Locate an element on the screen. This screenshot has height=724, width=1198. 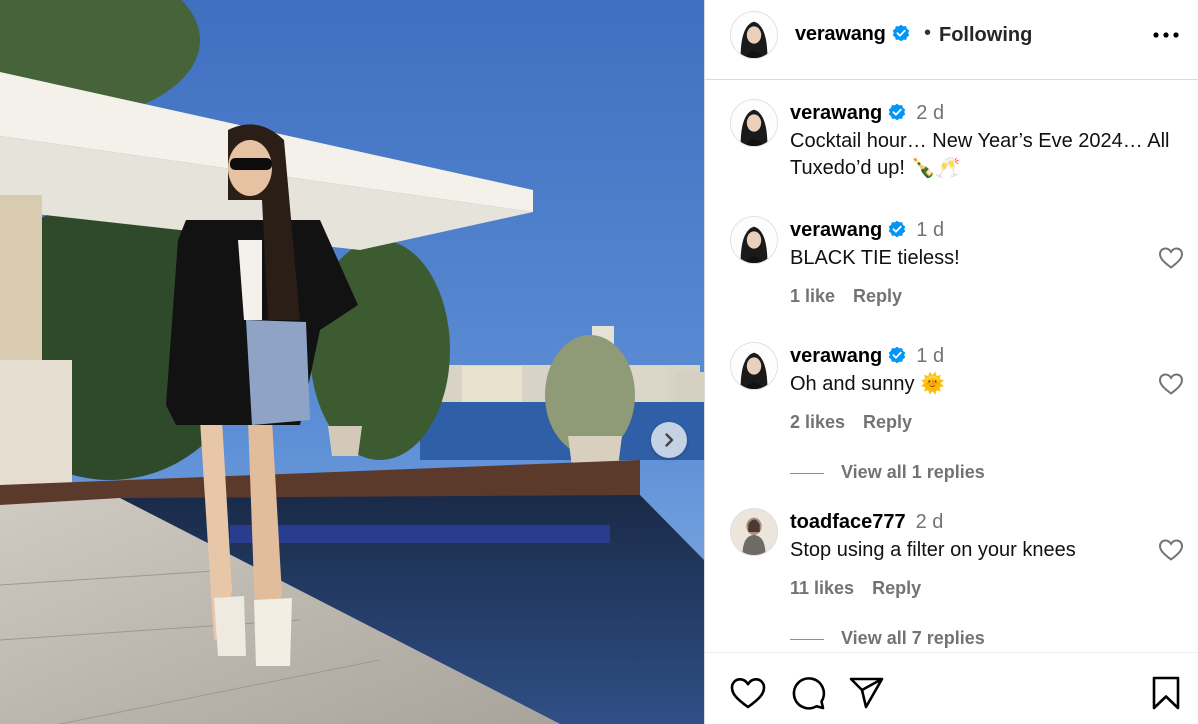
paper-plane-icon is located at coordinates (867, 693).